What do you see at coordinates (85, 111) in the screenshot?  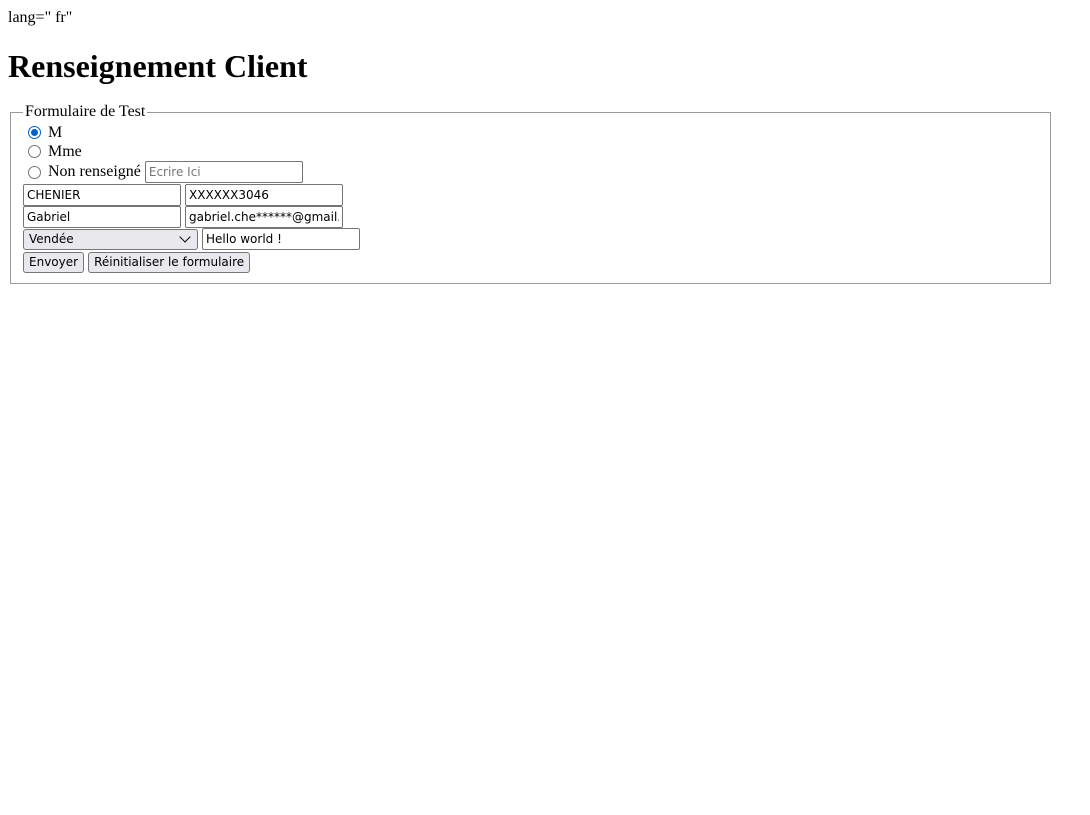 I see `form-legend: Formulaire de Test` at bounding box center [85, 111].